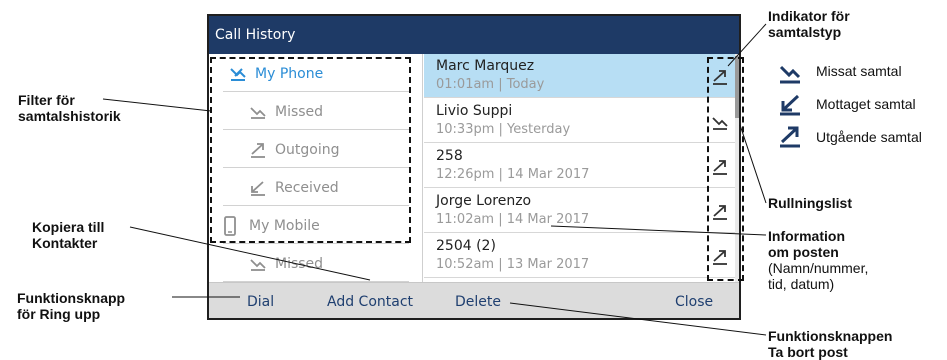 The height and width of the screenshot is (360, 947). Describe the element at coordinates (790, 74) in the screenshot. I see `missed-call-icon` at that location.